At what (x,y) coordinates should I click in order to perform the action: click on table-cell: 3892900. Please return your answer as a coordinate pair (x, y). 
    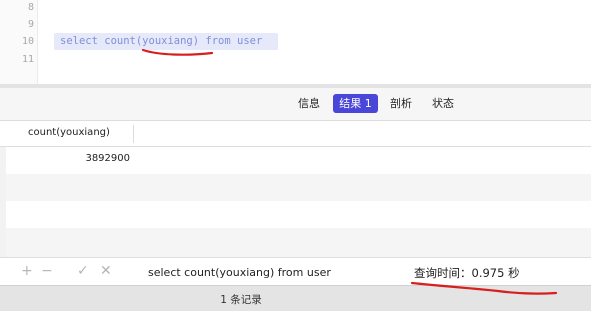
    Looking at the image, I should click on (68, 158).